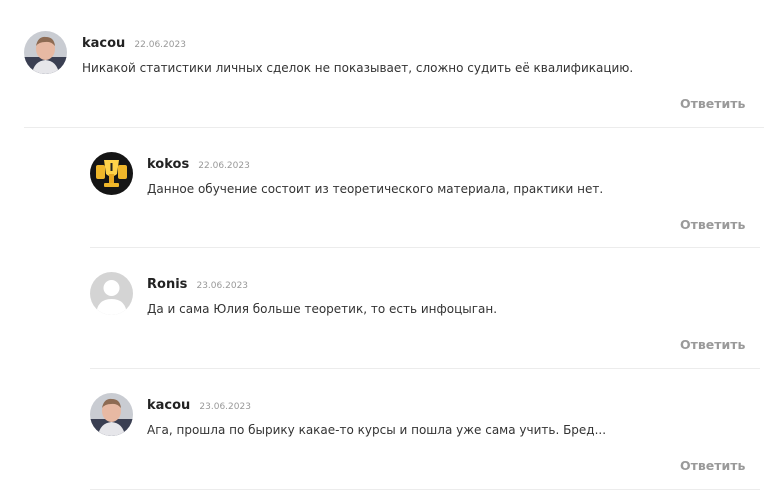 This screenshot has height=495, width=773. Describe the element at coordinates (168, 164) in the screenshot. I see `comment-author: kokos` at that location.